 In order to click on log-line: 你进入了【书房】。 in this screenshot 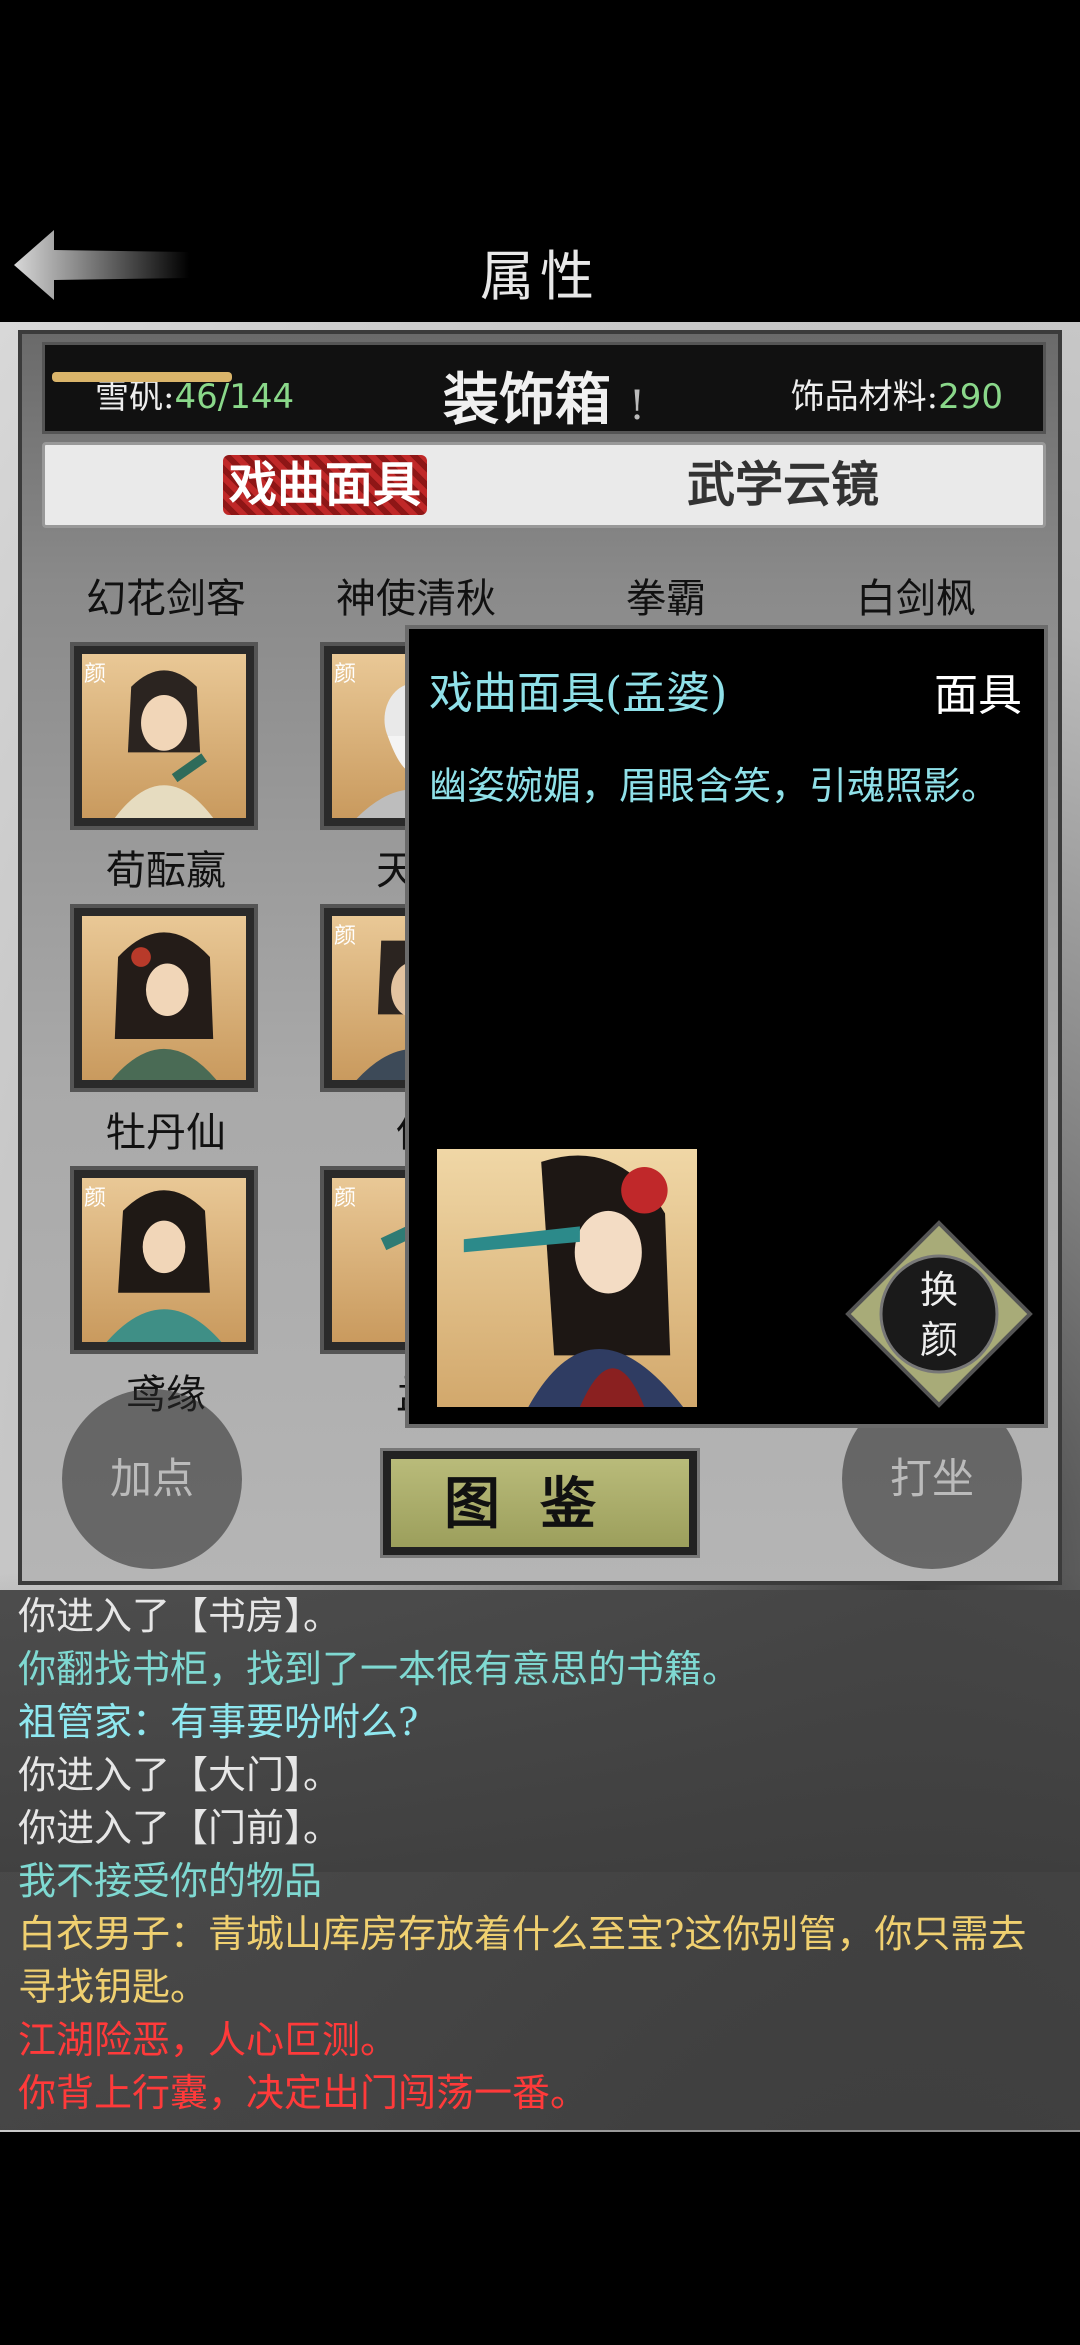, I will do `click(180, 1616)`.